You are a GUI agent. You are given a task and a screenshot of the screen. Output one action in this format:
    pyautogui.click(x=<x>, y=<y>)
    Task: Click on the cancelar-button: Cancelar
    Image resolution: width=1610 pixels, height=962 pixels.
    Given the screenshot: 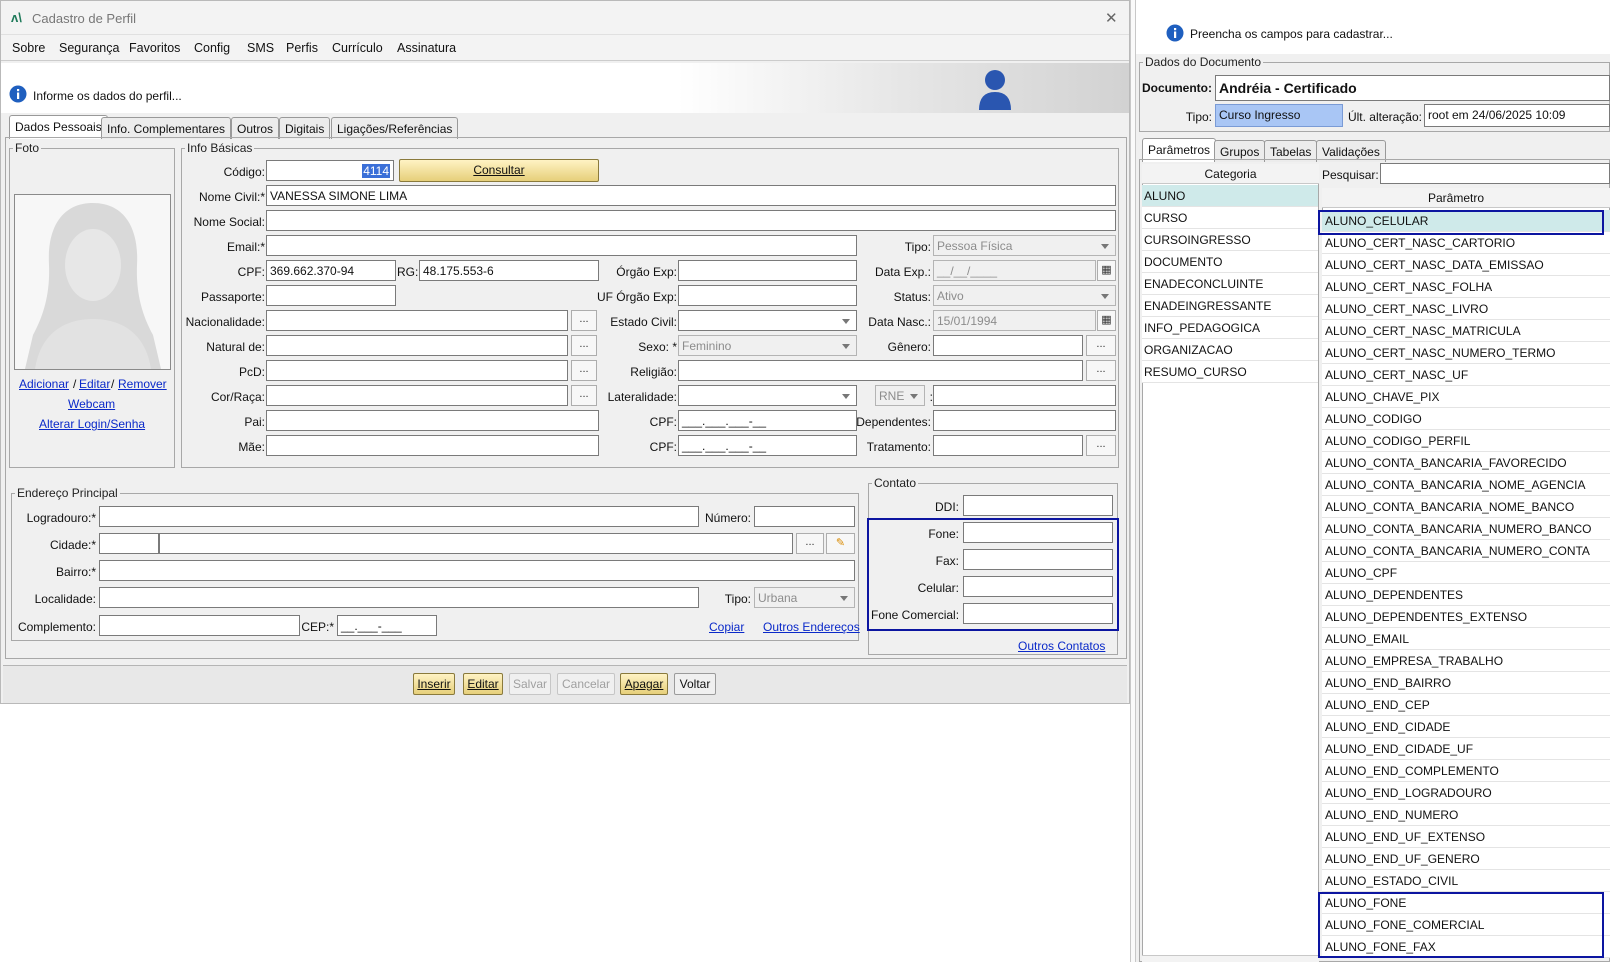 What is the action you would take?
    pyautogui.click(x=586, y=684)
    